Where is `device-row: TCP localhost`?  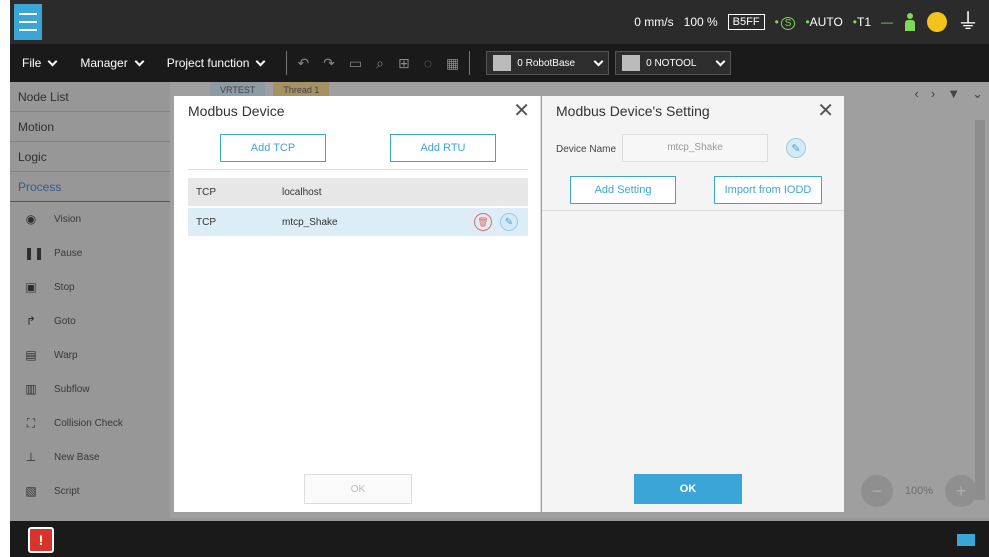
device-row: TCP localhost is located at coordinates (358, 192).